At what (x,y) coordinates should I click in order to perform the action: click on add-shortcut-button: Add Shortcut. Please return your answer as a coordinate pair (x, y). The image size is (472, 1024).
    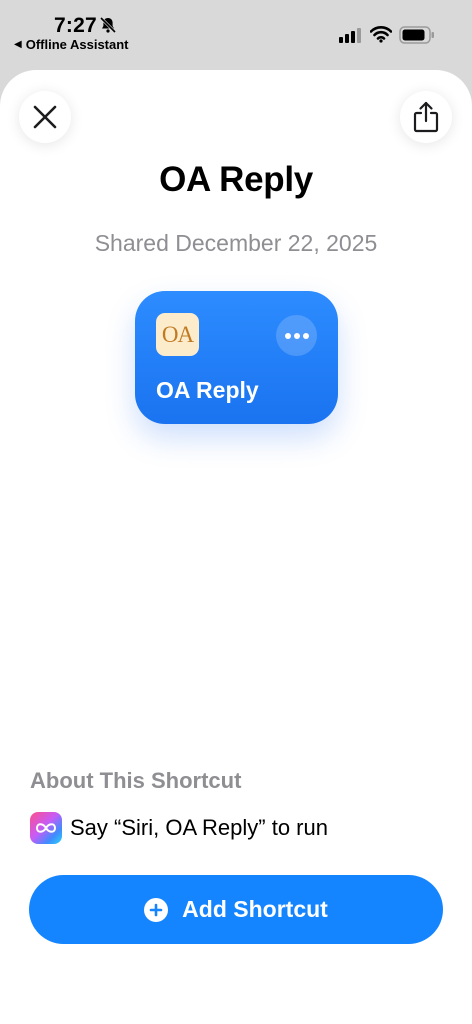
    Looking at the image, I should click on (236, 909).